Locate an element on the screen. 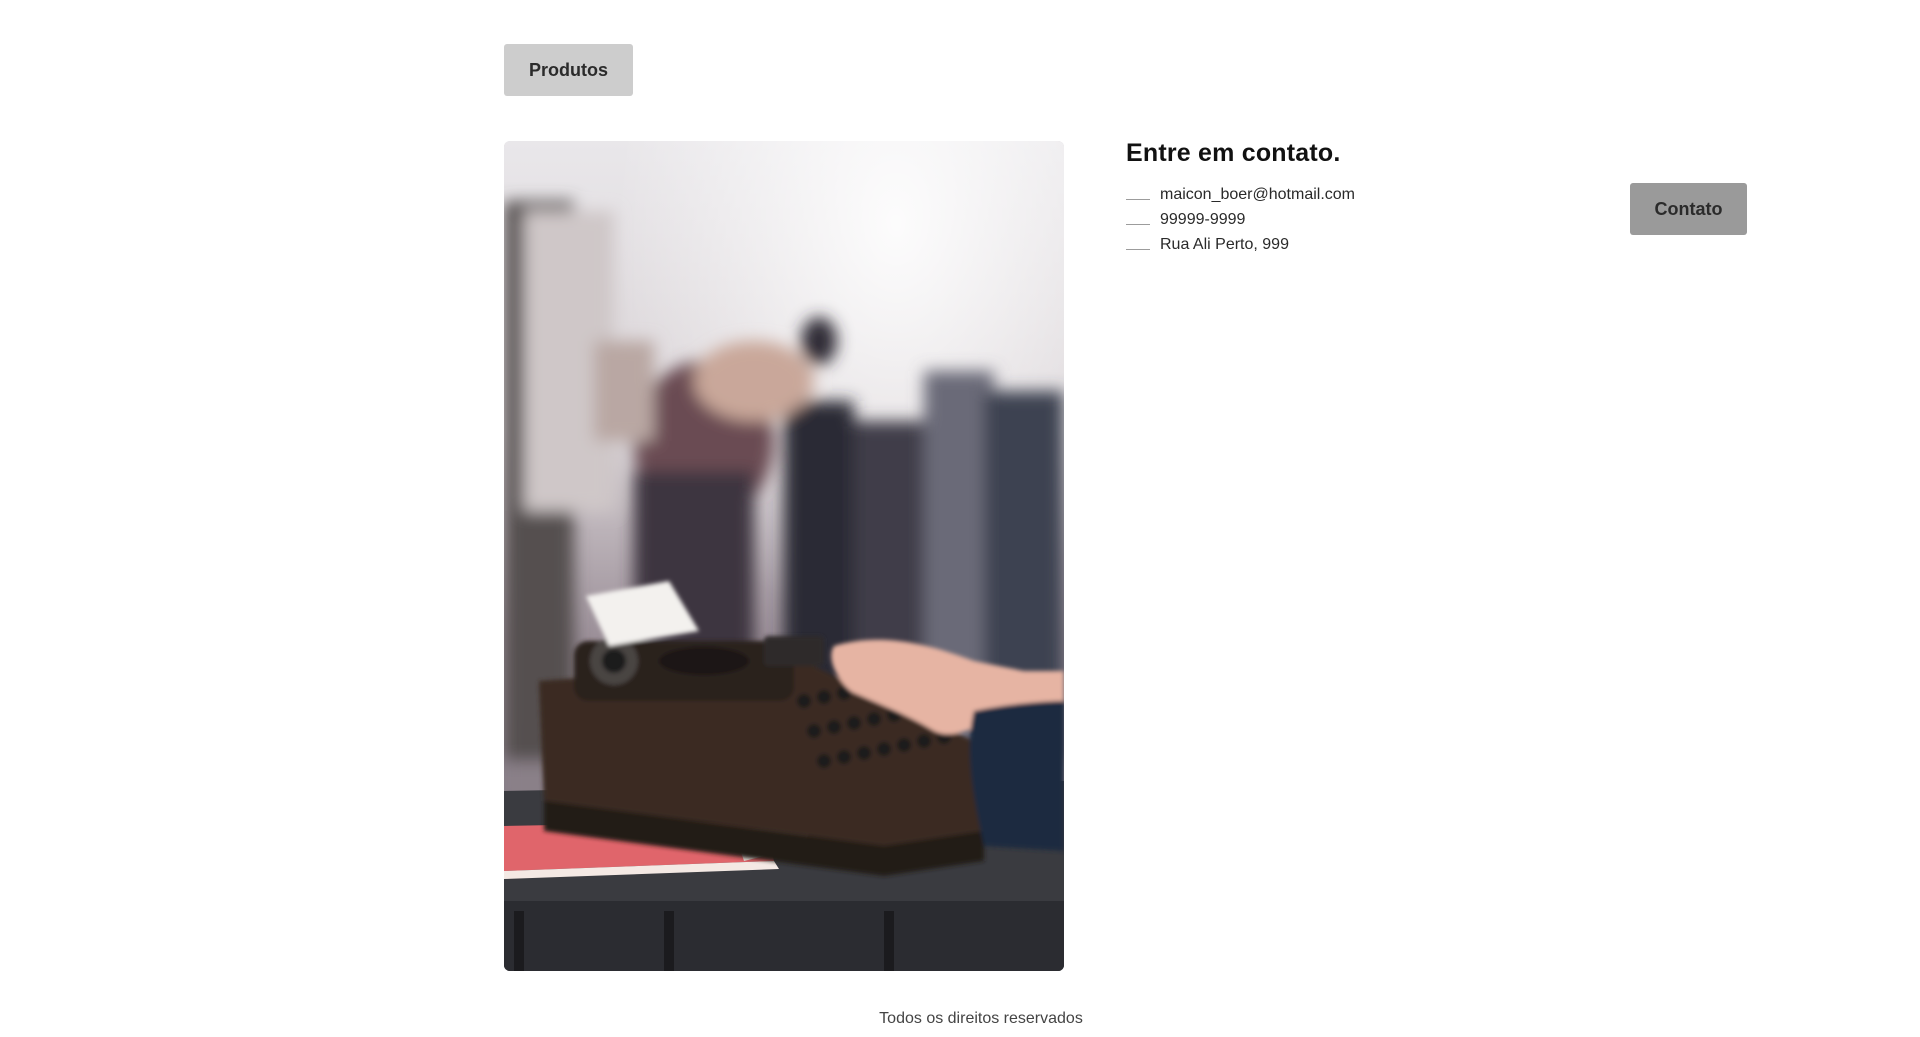 Image resolution: width=1920 pixels, height=1037 pixels. contact-phone: 99999-9999 is located at coordinates (1240, 219).